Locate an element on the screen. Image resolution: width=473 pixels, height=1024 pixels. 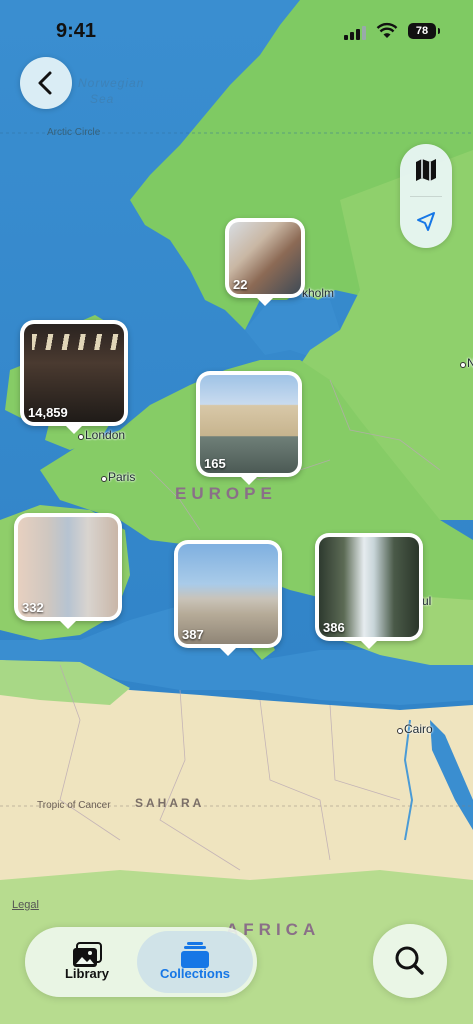
search-button is located at coordinates (410, 961).